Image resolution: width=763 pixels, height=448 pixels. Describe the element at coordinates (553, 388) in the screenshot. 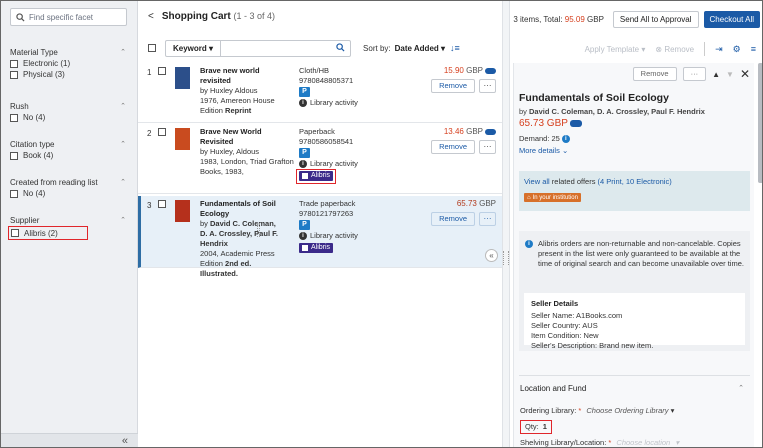

I see `section-title: Location and Fund` at that location.